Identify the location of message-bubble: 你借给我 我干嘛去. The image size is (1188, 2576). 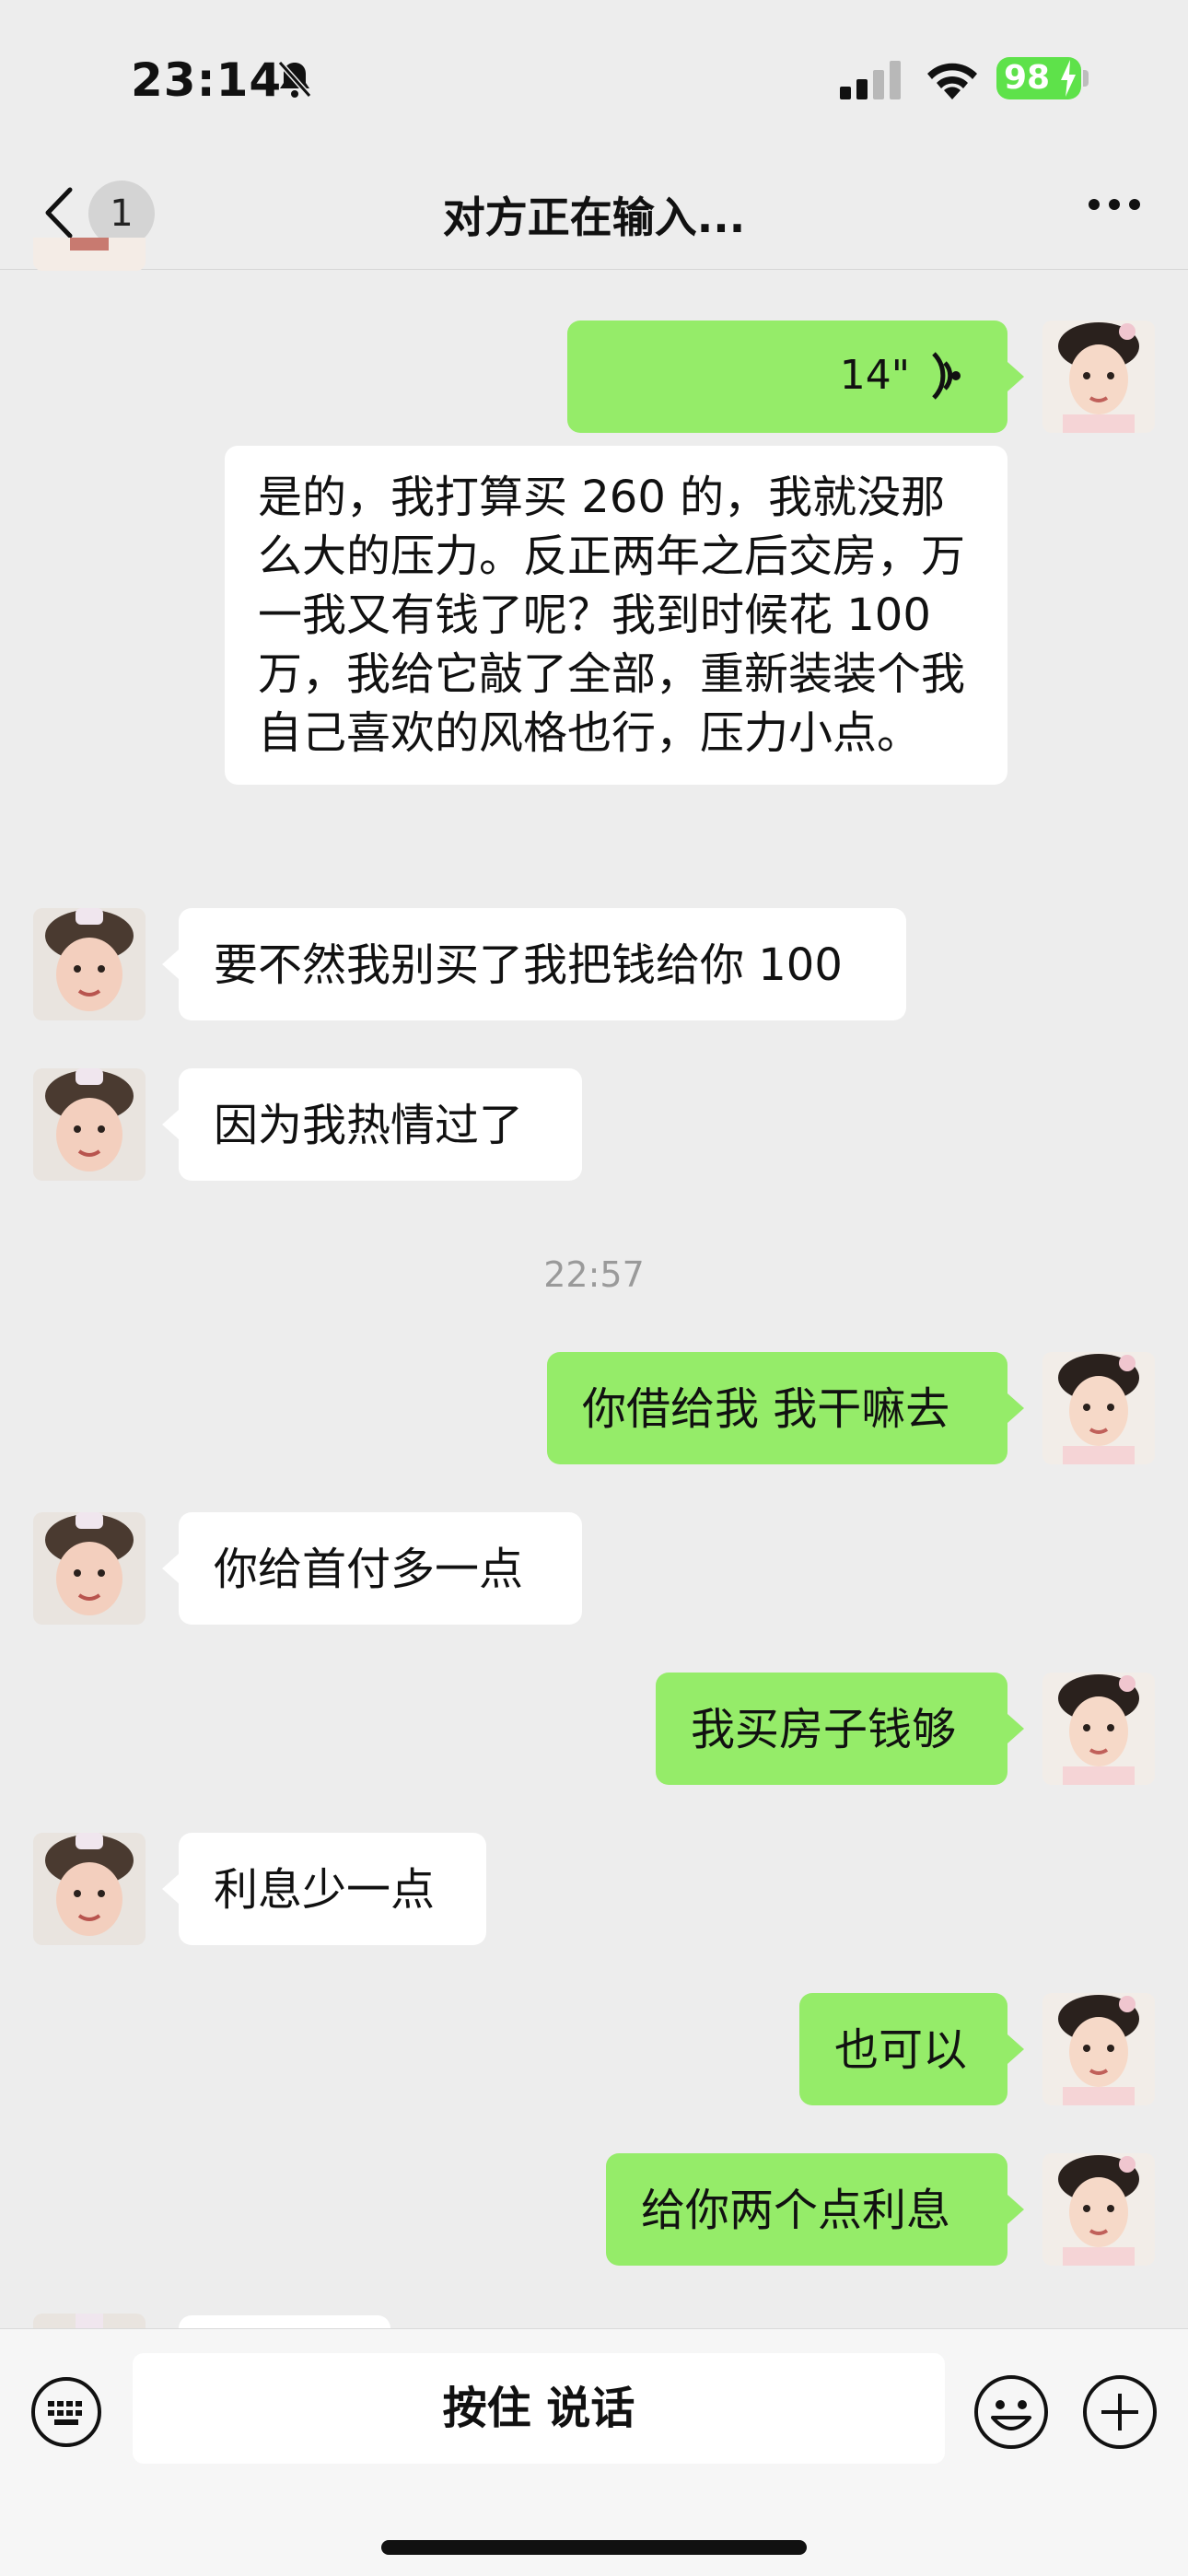
(777, 1408).